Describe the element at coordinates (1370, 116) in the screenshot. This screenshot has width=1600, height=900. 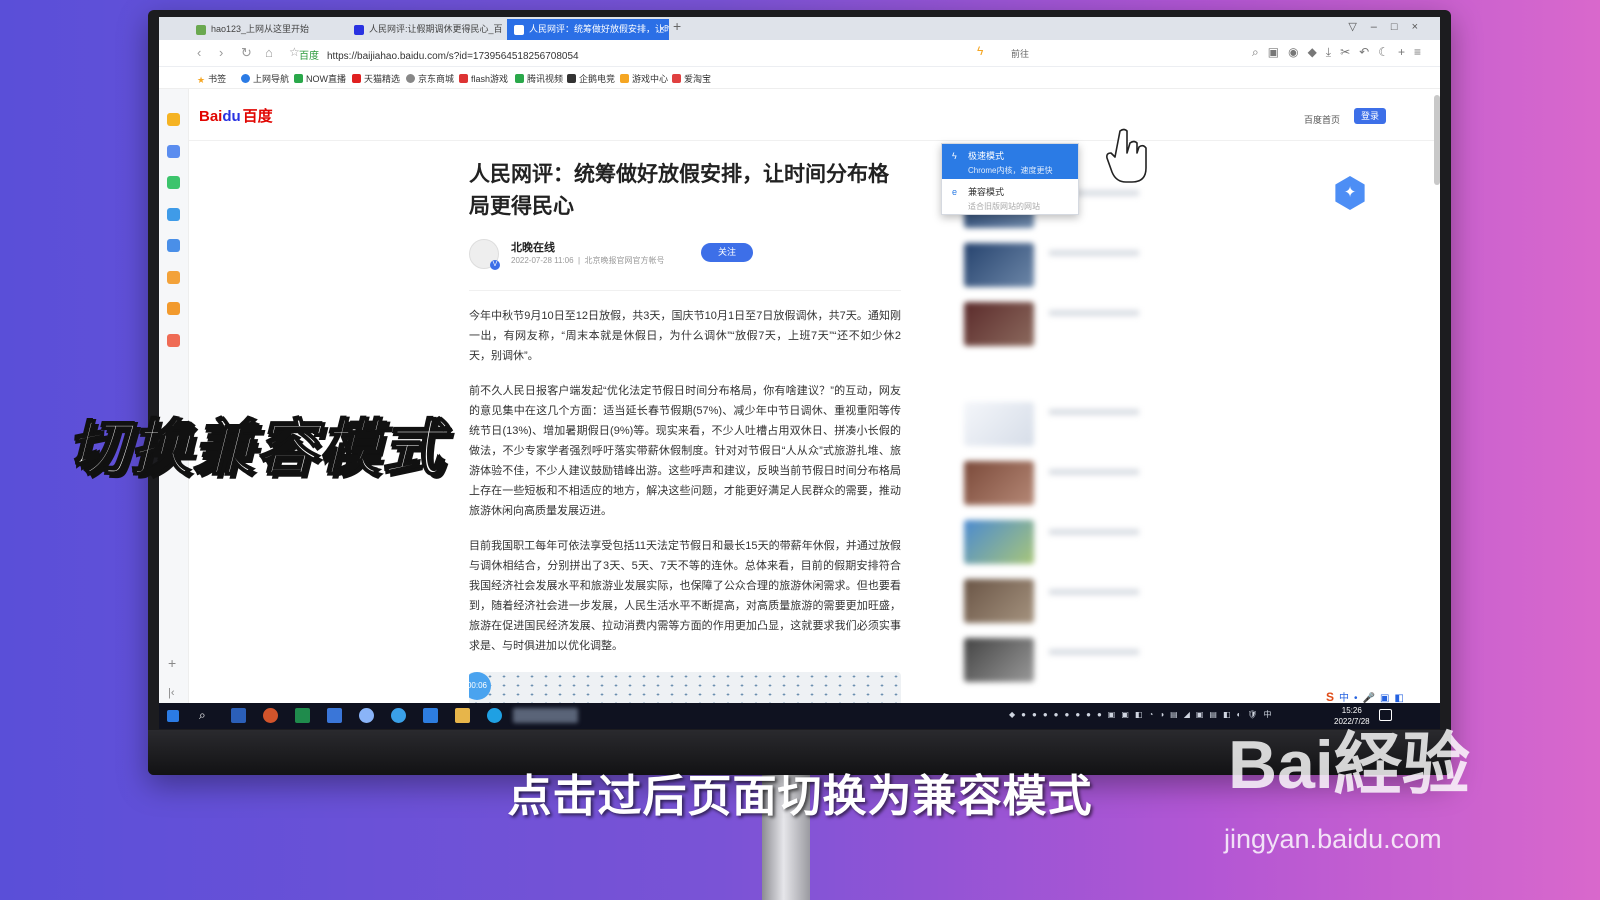
I see `login-button: 登录` at that location.